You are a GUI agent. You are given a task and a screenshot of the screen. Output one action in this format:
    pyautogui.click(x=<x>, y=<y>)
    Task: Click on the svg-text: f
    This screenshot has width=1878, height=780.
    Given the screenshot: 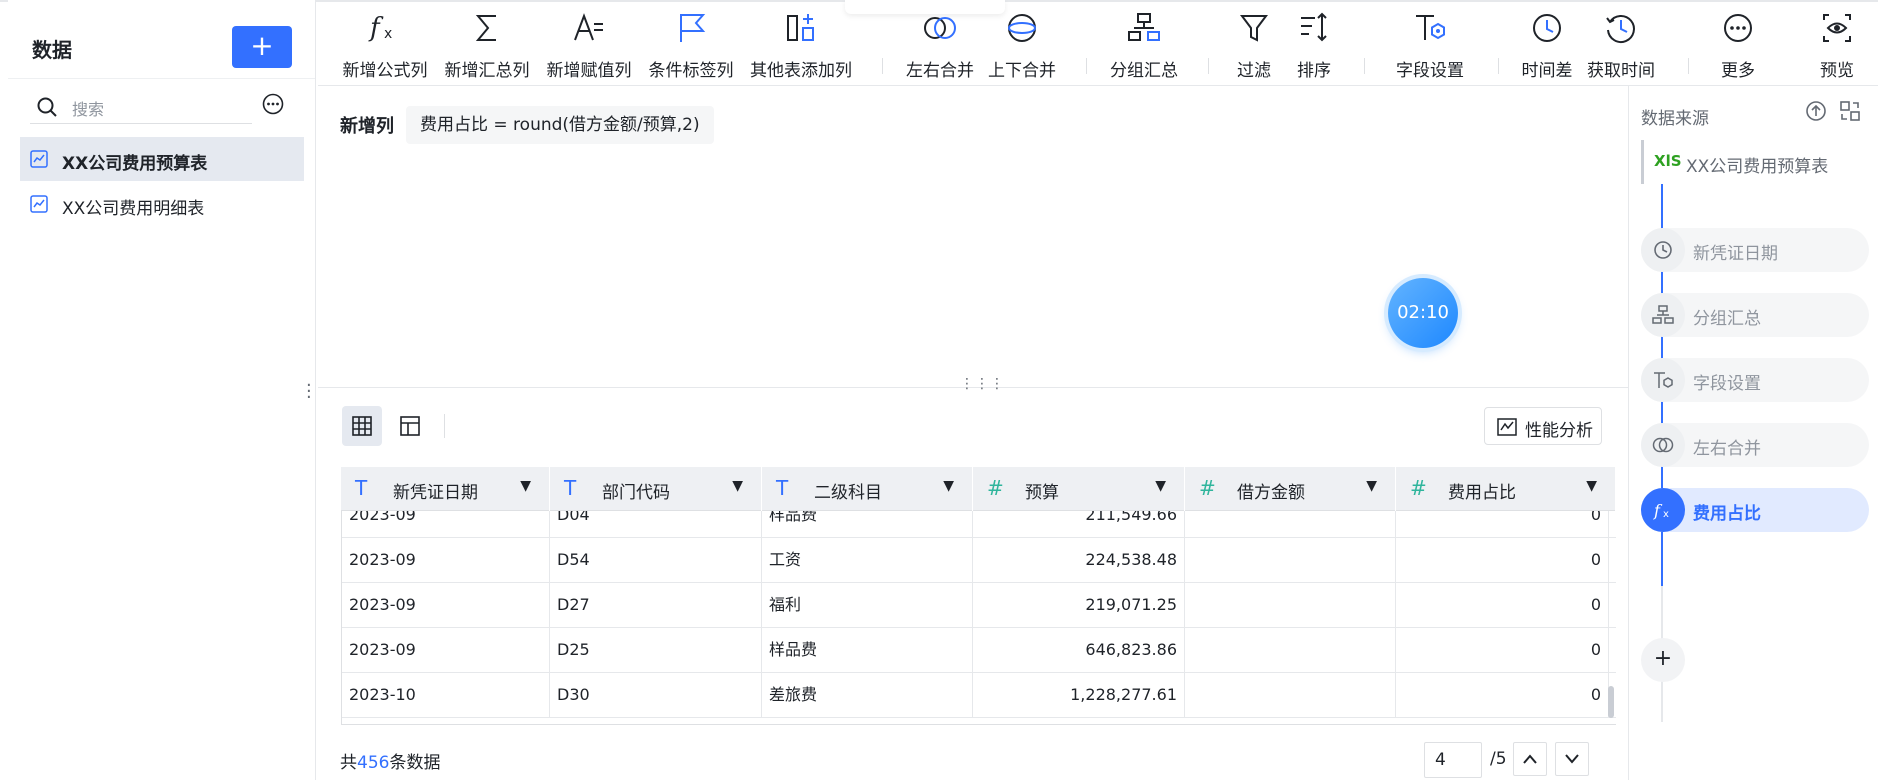 What is the action you would take?
    pyautogui.click(x=376, y=28)
    